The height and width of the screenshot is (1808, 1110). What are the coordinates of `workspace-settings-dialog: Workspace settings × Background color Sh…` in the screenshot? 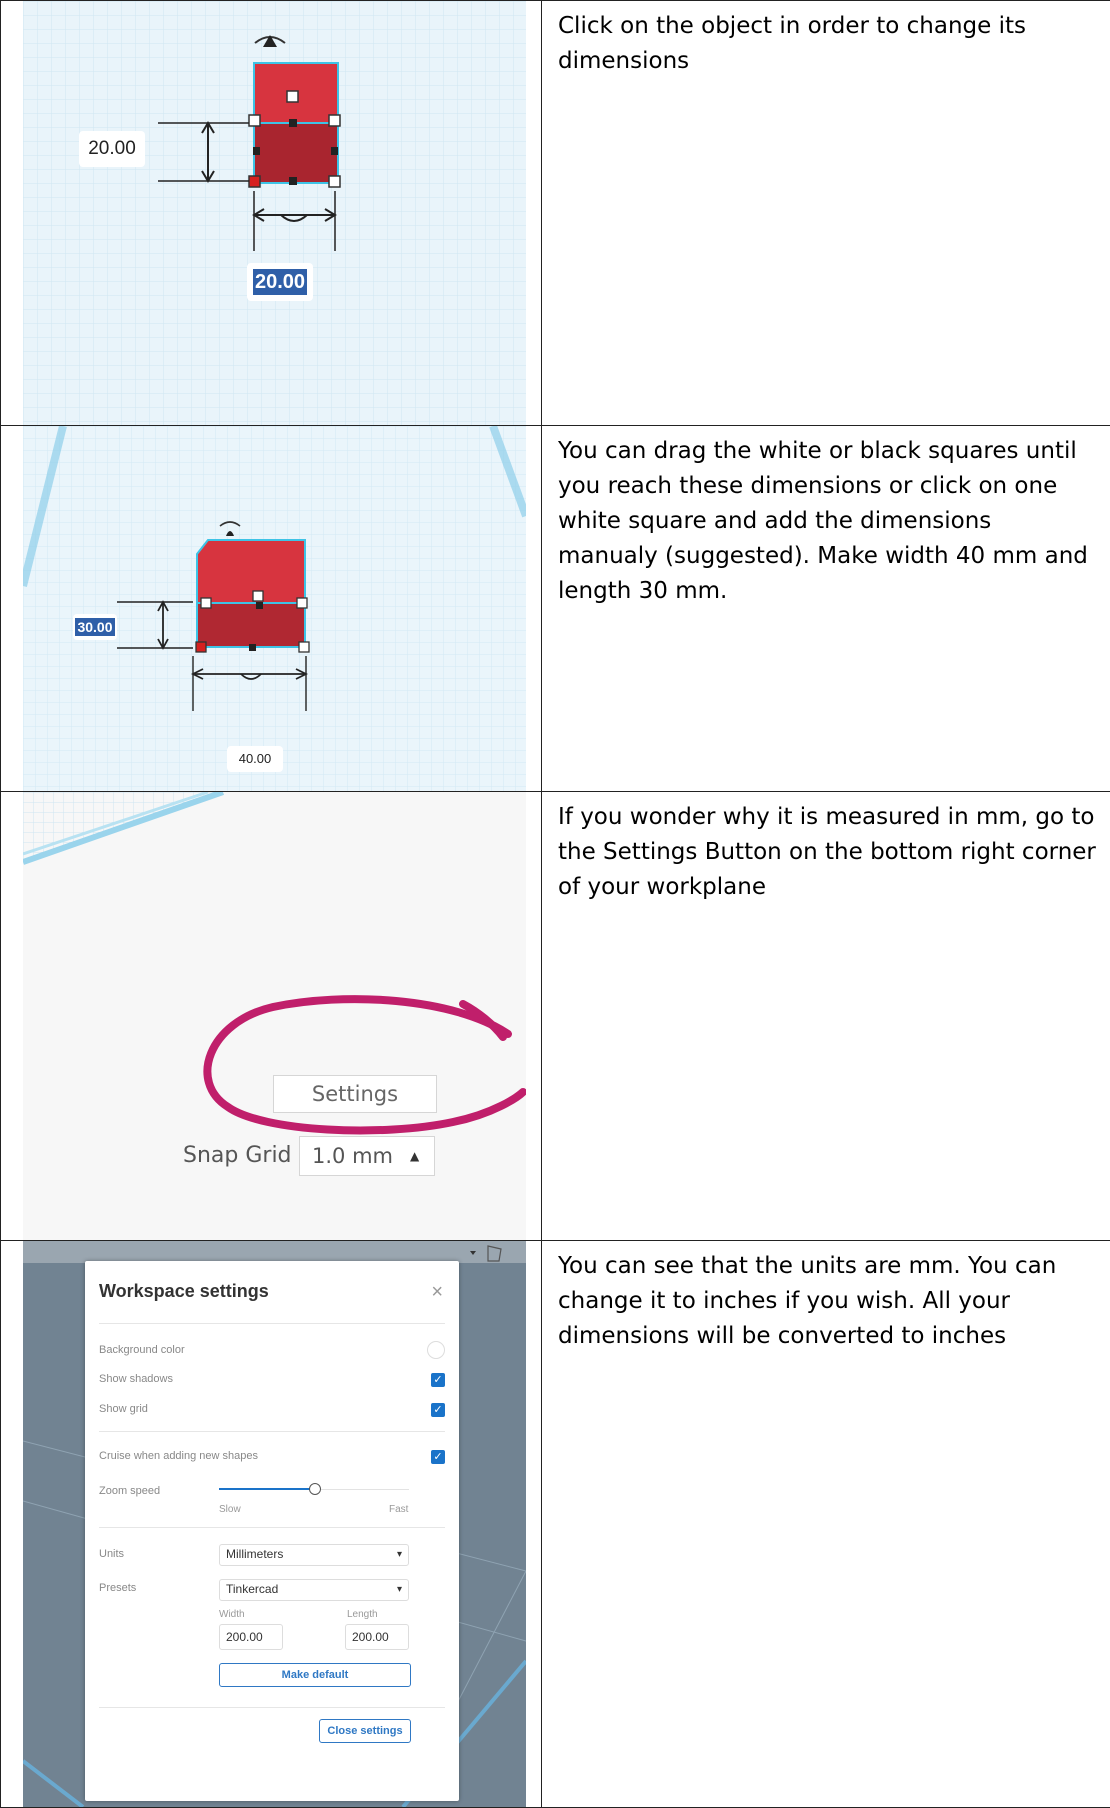 It's located at (272, 1531).